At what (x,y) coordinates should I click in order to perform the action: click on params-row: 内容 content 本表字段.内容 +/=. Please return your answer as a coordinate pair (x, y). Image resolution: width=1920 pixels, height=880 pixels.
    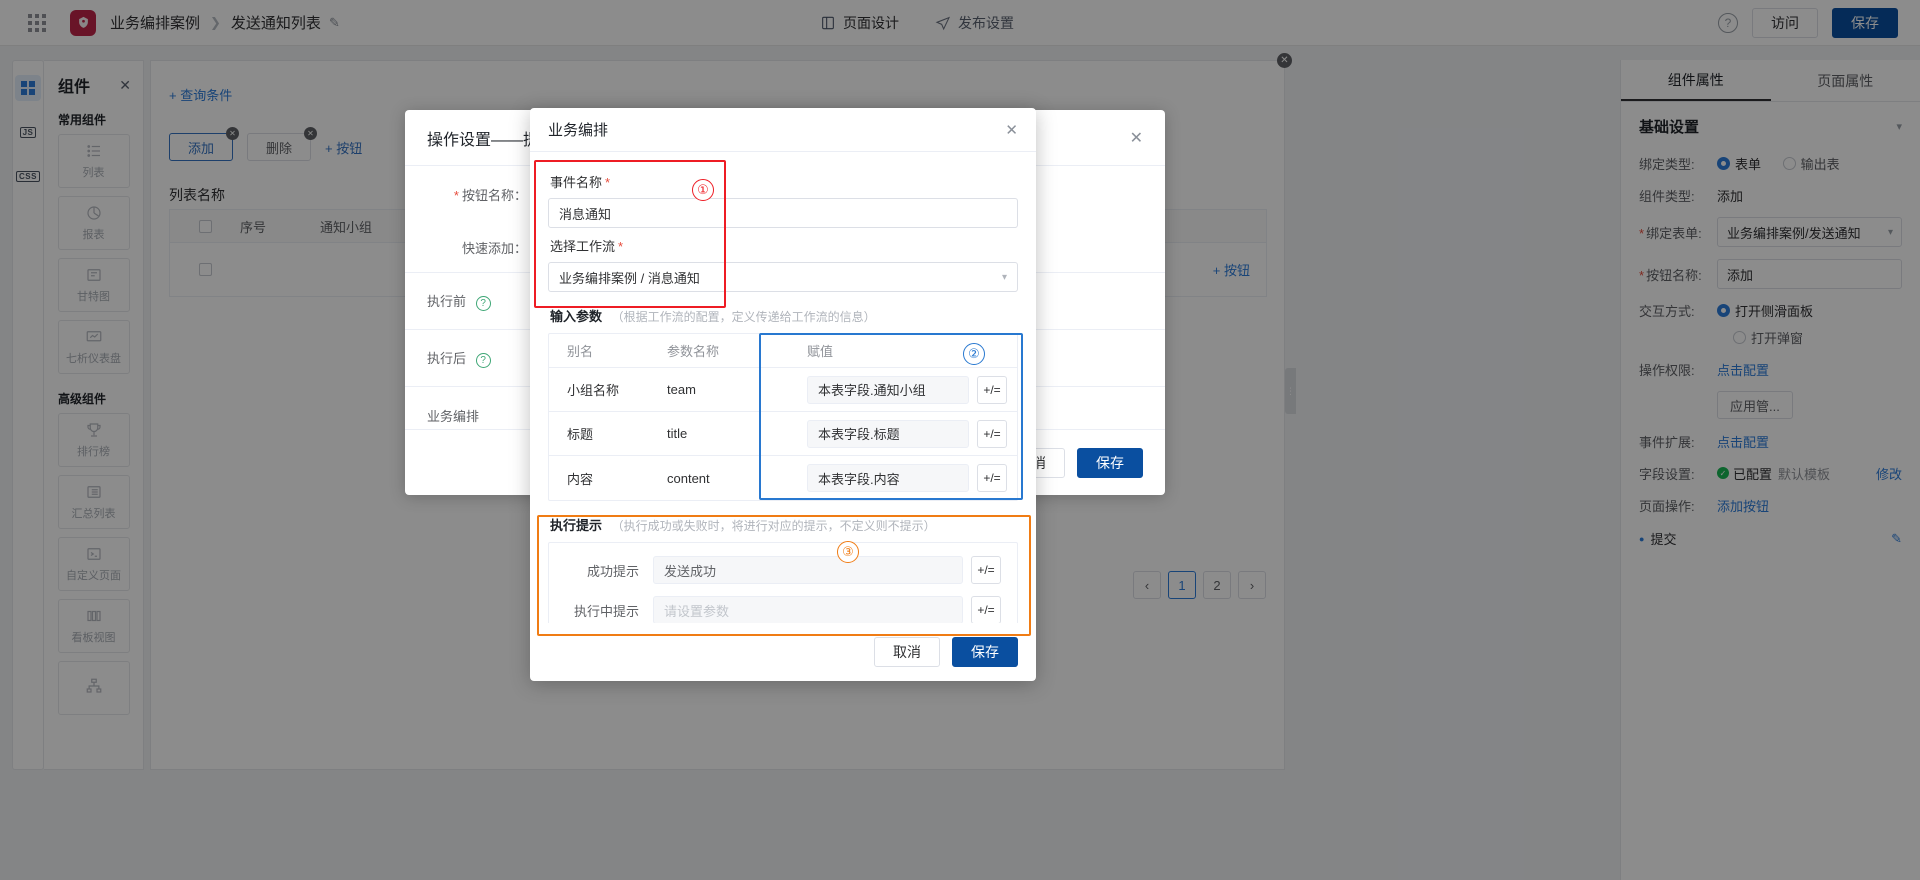
    Looking at the image, I should click on (783, 478).